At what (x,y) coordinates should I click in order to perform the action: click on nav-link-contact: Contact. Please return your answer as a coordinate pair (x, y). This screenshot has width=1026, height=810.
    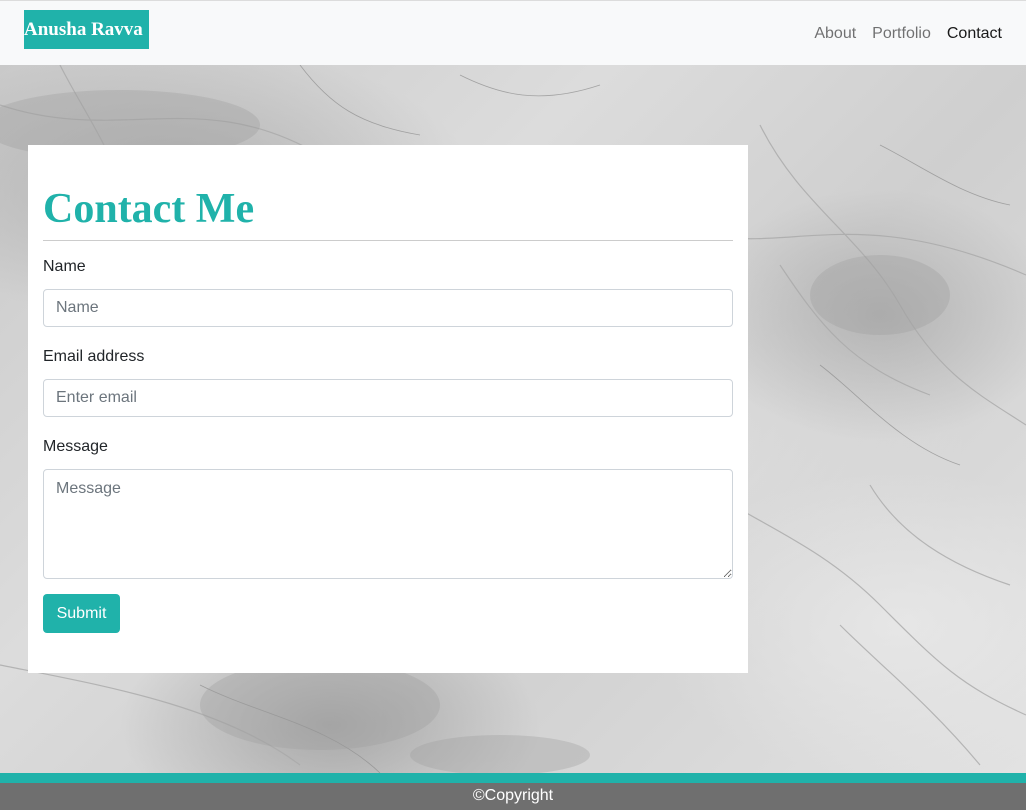
    Looking at the image, I should click on (974, 34).